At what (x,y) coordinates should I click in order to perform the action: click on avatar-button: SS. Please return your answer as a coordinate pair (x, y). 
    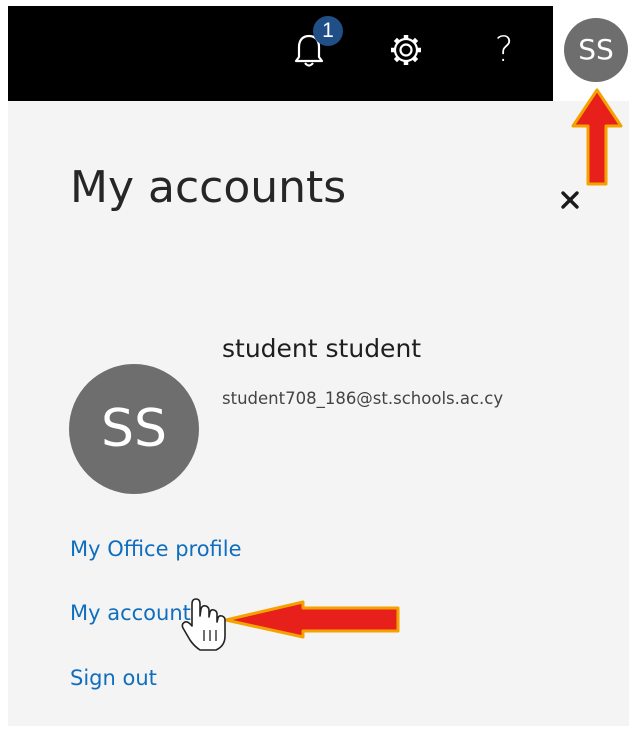
    Looking at the image, I should click on (596, 50).